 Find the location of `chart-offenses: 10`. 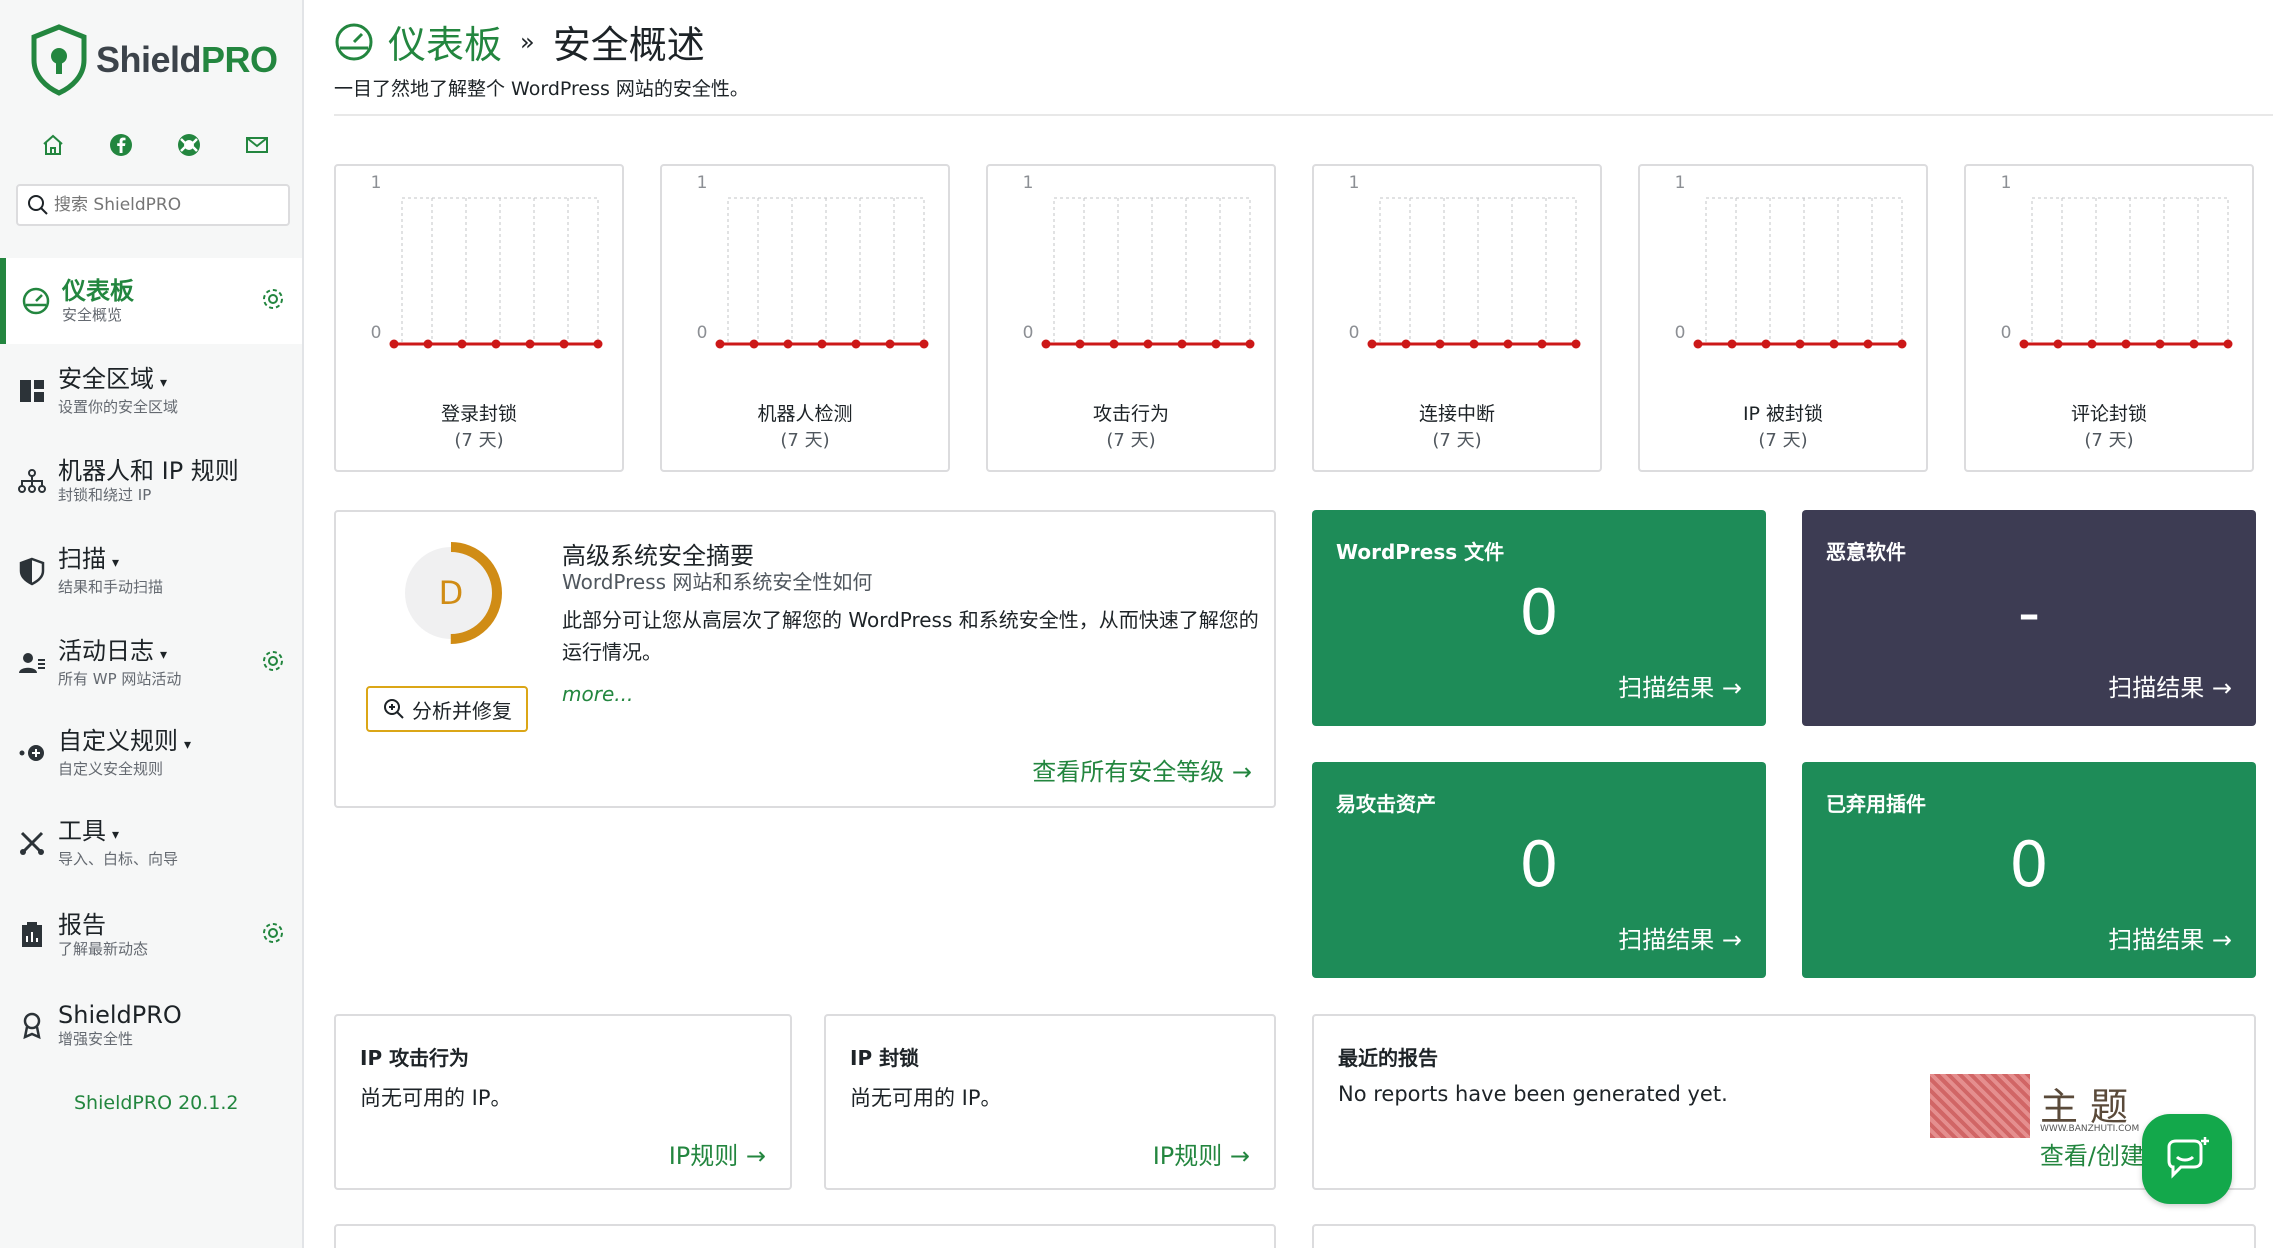

chart-offenses: 10 is located at coordinates (1139, 261).